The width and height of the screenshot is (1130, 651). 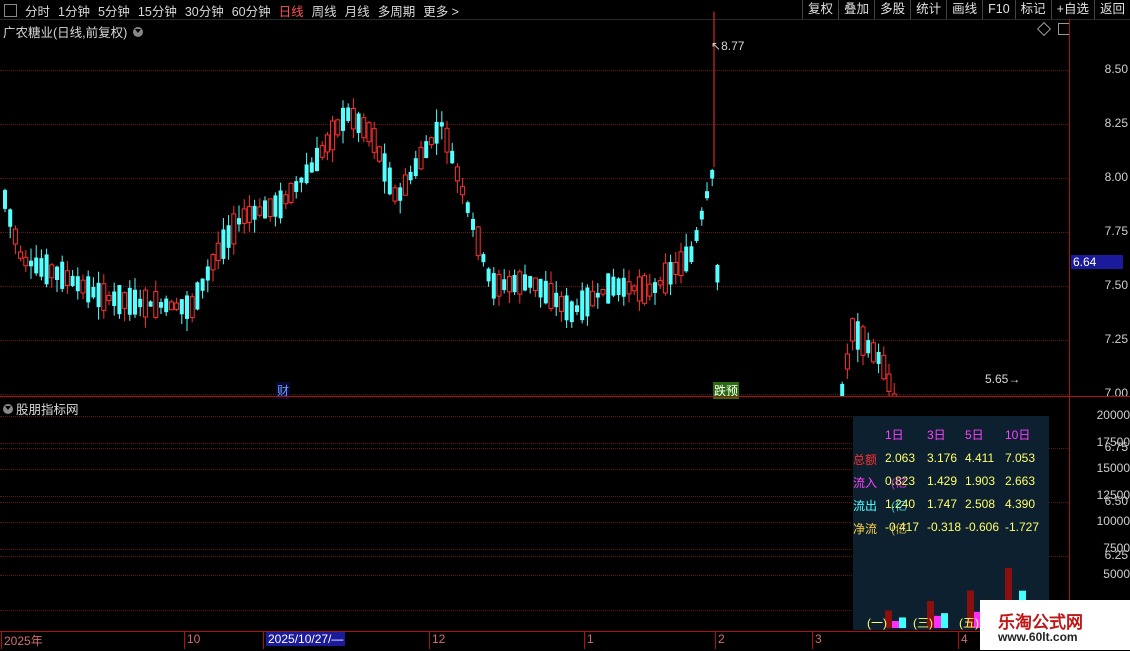 What do you see at coordinates (1111, 9) in the screenshot?
I see `toolbar-button-8: 返回` at bounding box center [1111, 9].